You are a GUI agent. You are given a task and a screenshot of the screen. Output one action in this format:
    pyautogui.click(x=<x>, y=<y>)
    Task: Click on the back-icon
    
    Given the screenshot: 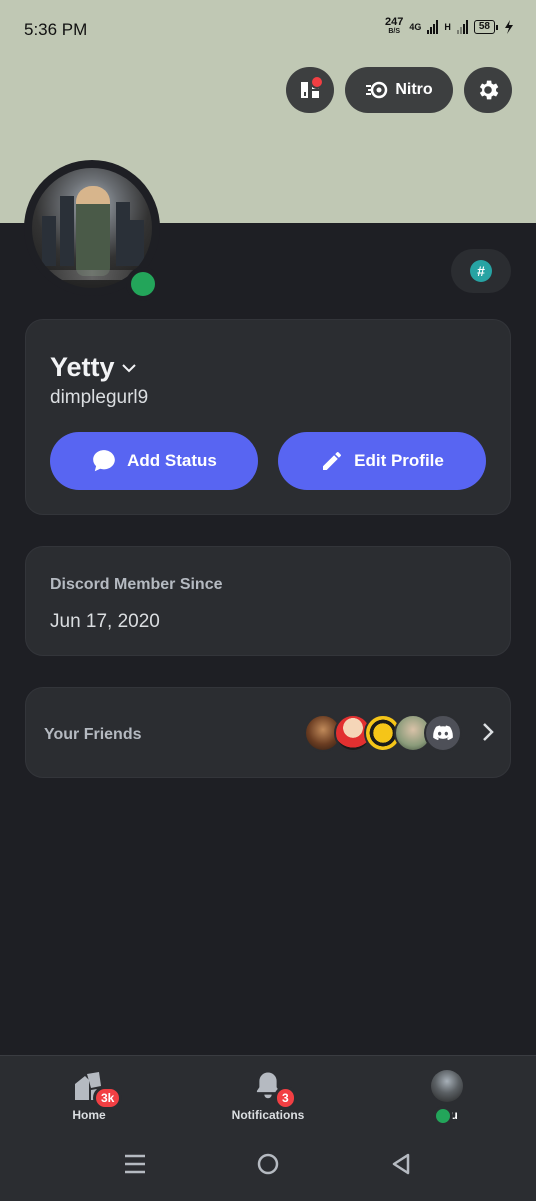 What is the action you would take?
    pyautogui.click(x=401, y=1164)
    